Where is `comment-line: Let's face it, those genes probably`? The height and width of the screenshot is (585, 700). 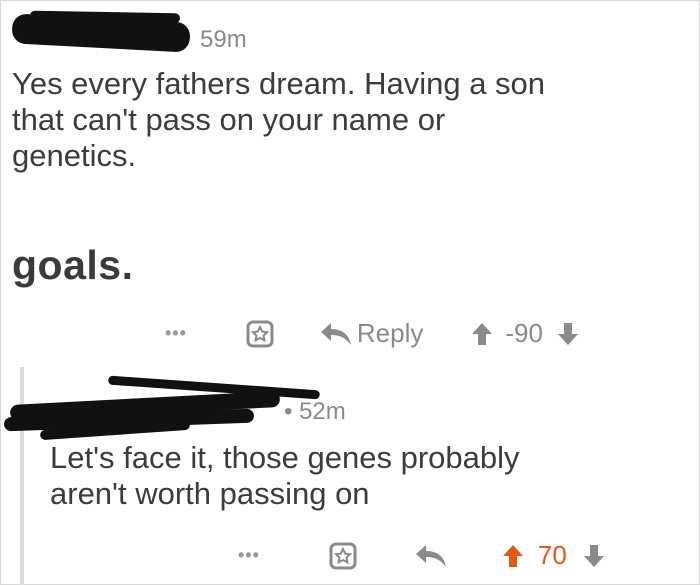 comment-line: Let's face it, those genes probably is located at coordinates (285, 457).